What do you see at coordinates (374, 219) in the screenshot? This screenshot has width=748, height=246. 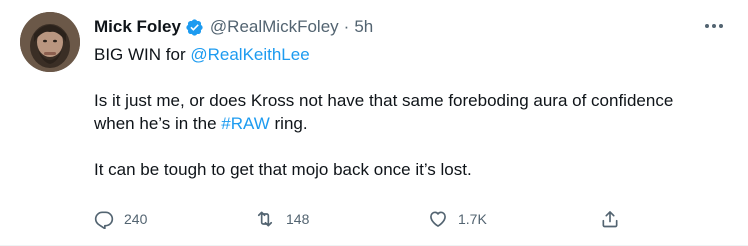 I see `tweet-actions: 240 148 1.7K` at bounding box center [374, 219].